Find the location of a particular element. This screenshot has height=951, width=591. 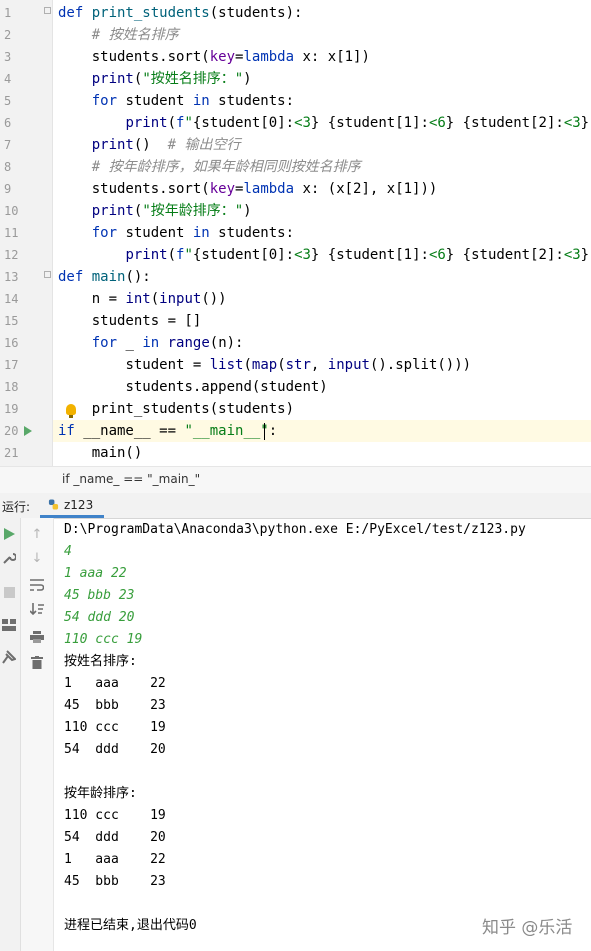

code-token: ().split())) is located at coordinates (420, 365).